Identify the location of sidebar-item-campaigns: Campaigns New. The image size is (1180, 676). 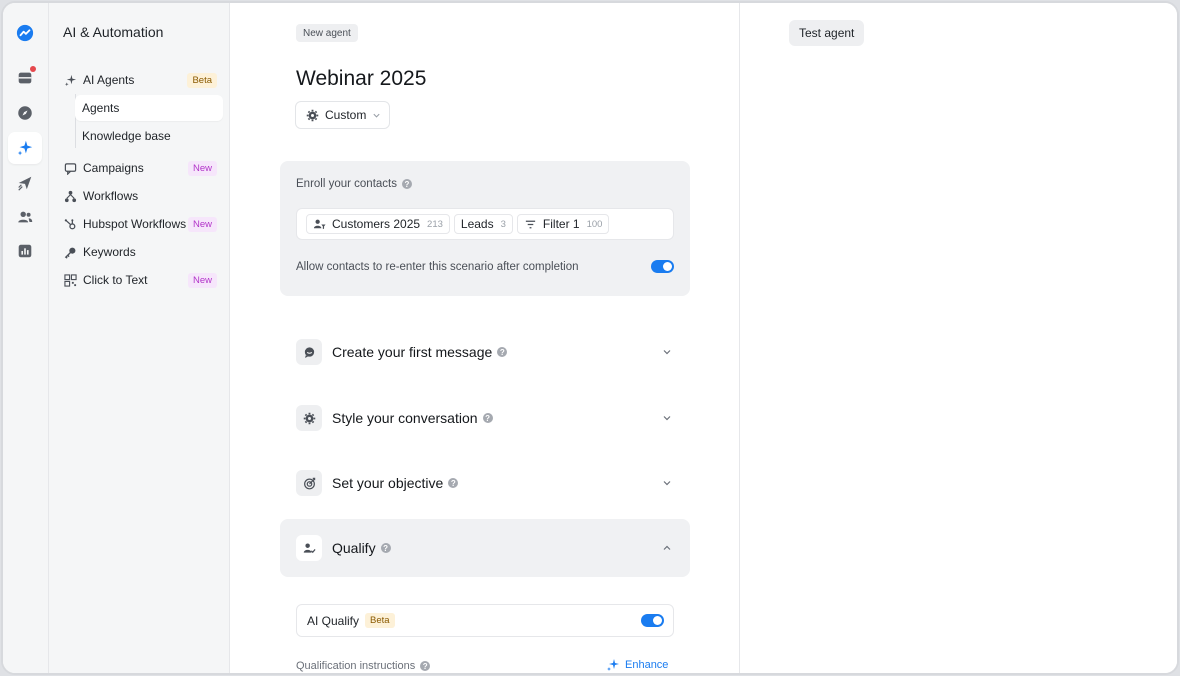
(140, 168).